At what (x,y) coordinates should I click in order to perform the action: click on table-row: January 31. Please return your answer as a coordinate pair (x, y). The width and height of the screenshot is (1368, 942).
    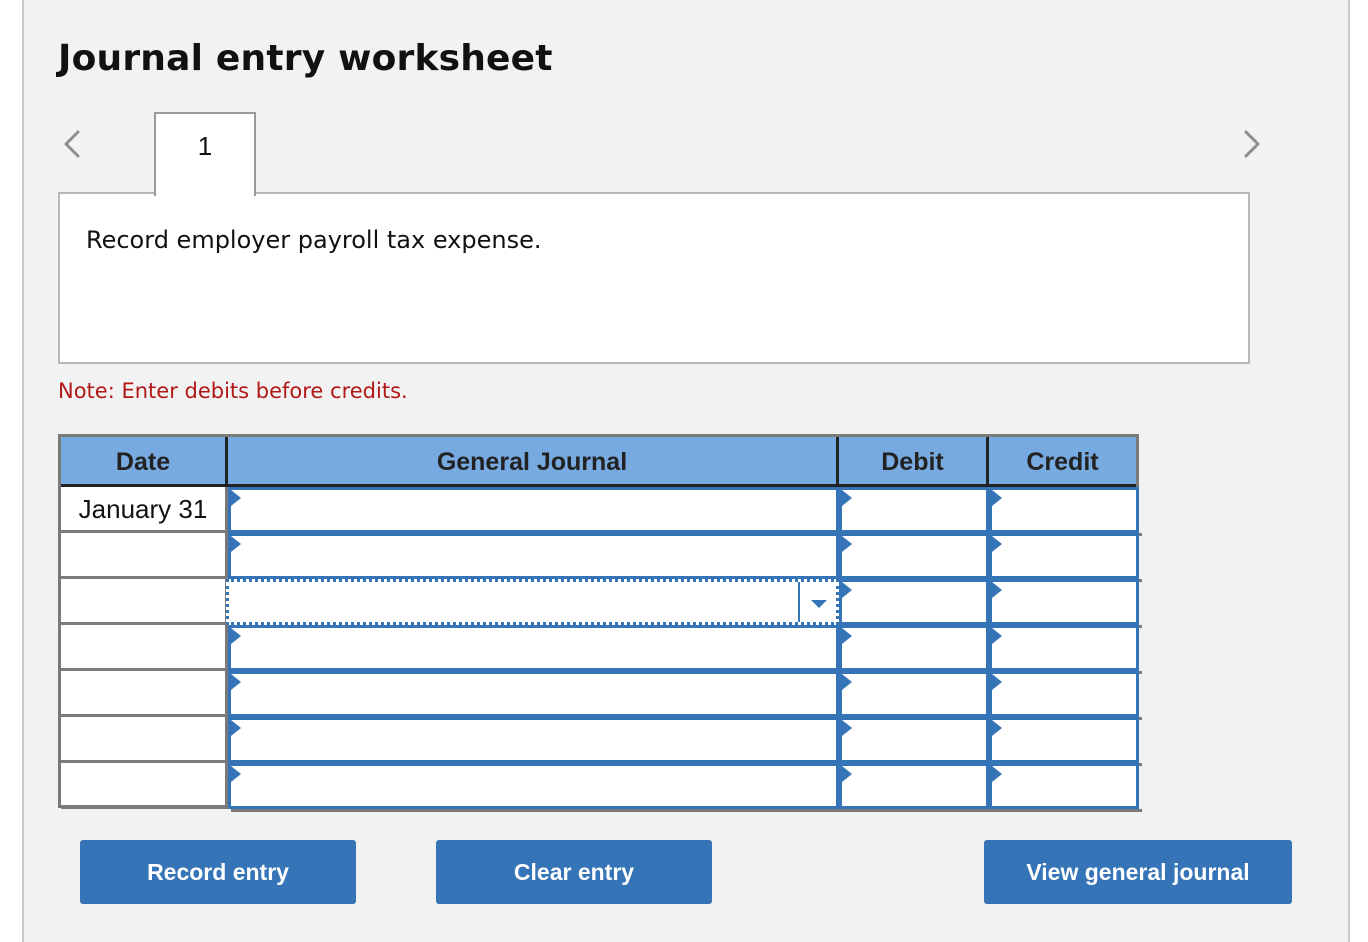
    Looking at the image, I should click on (601, 511).